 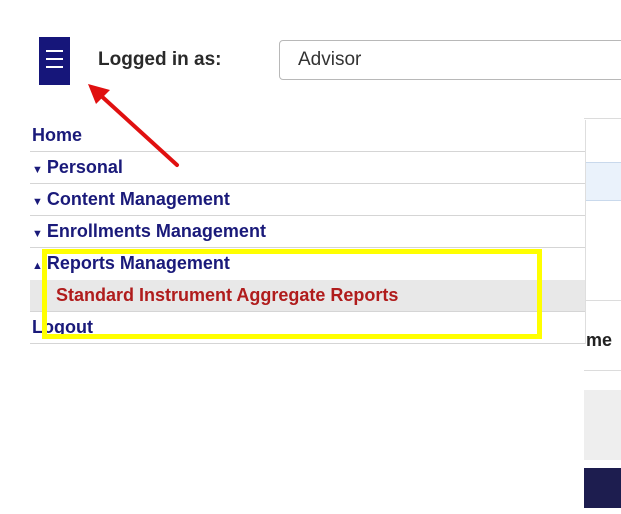 I want to click on background-footer-bar, so click(x=602, y=488).